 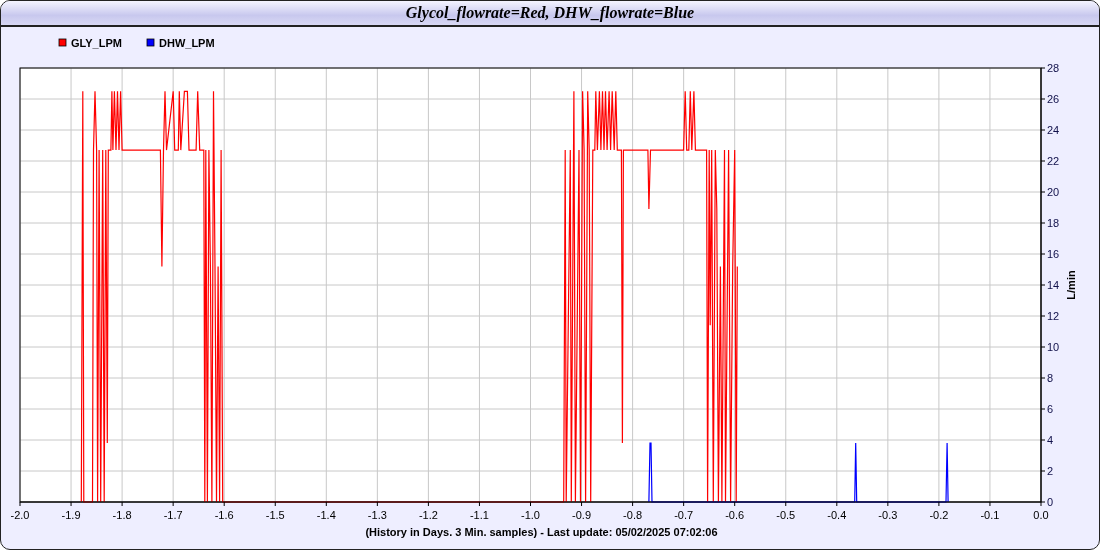 What do you see at coordinates (1053, 254) in the screenshot?
I see `tick-label: 16` at bounding box center [1053, 254].